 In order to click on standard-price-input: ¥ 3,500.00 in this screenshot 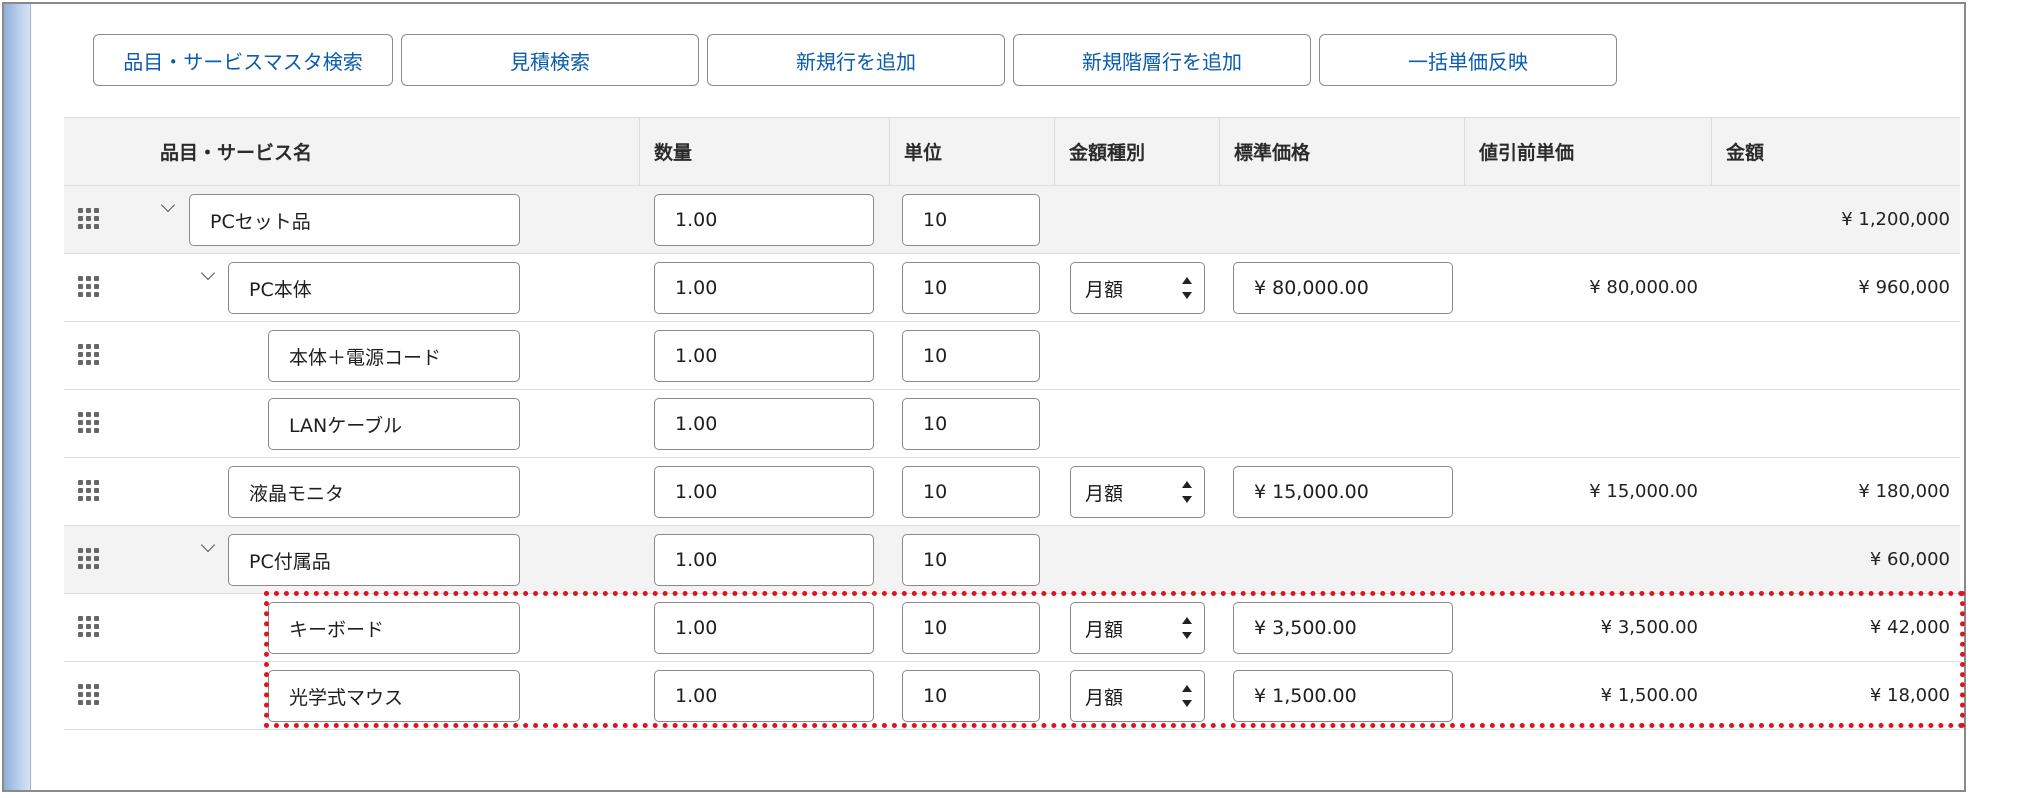, I will do `click(1343, 628)`.